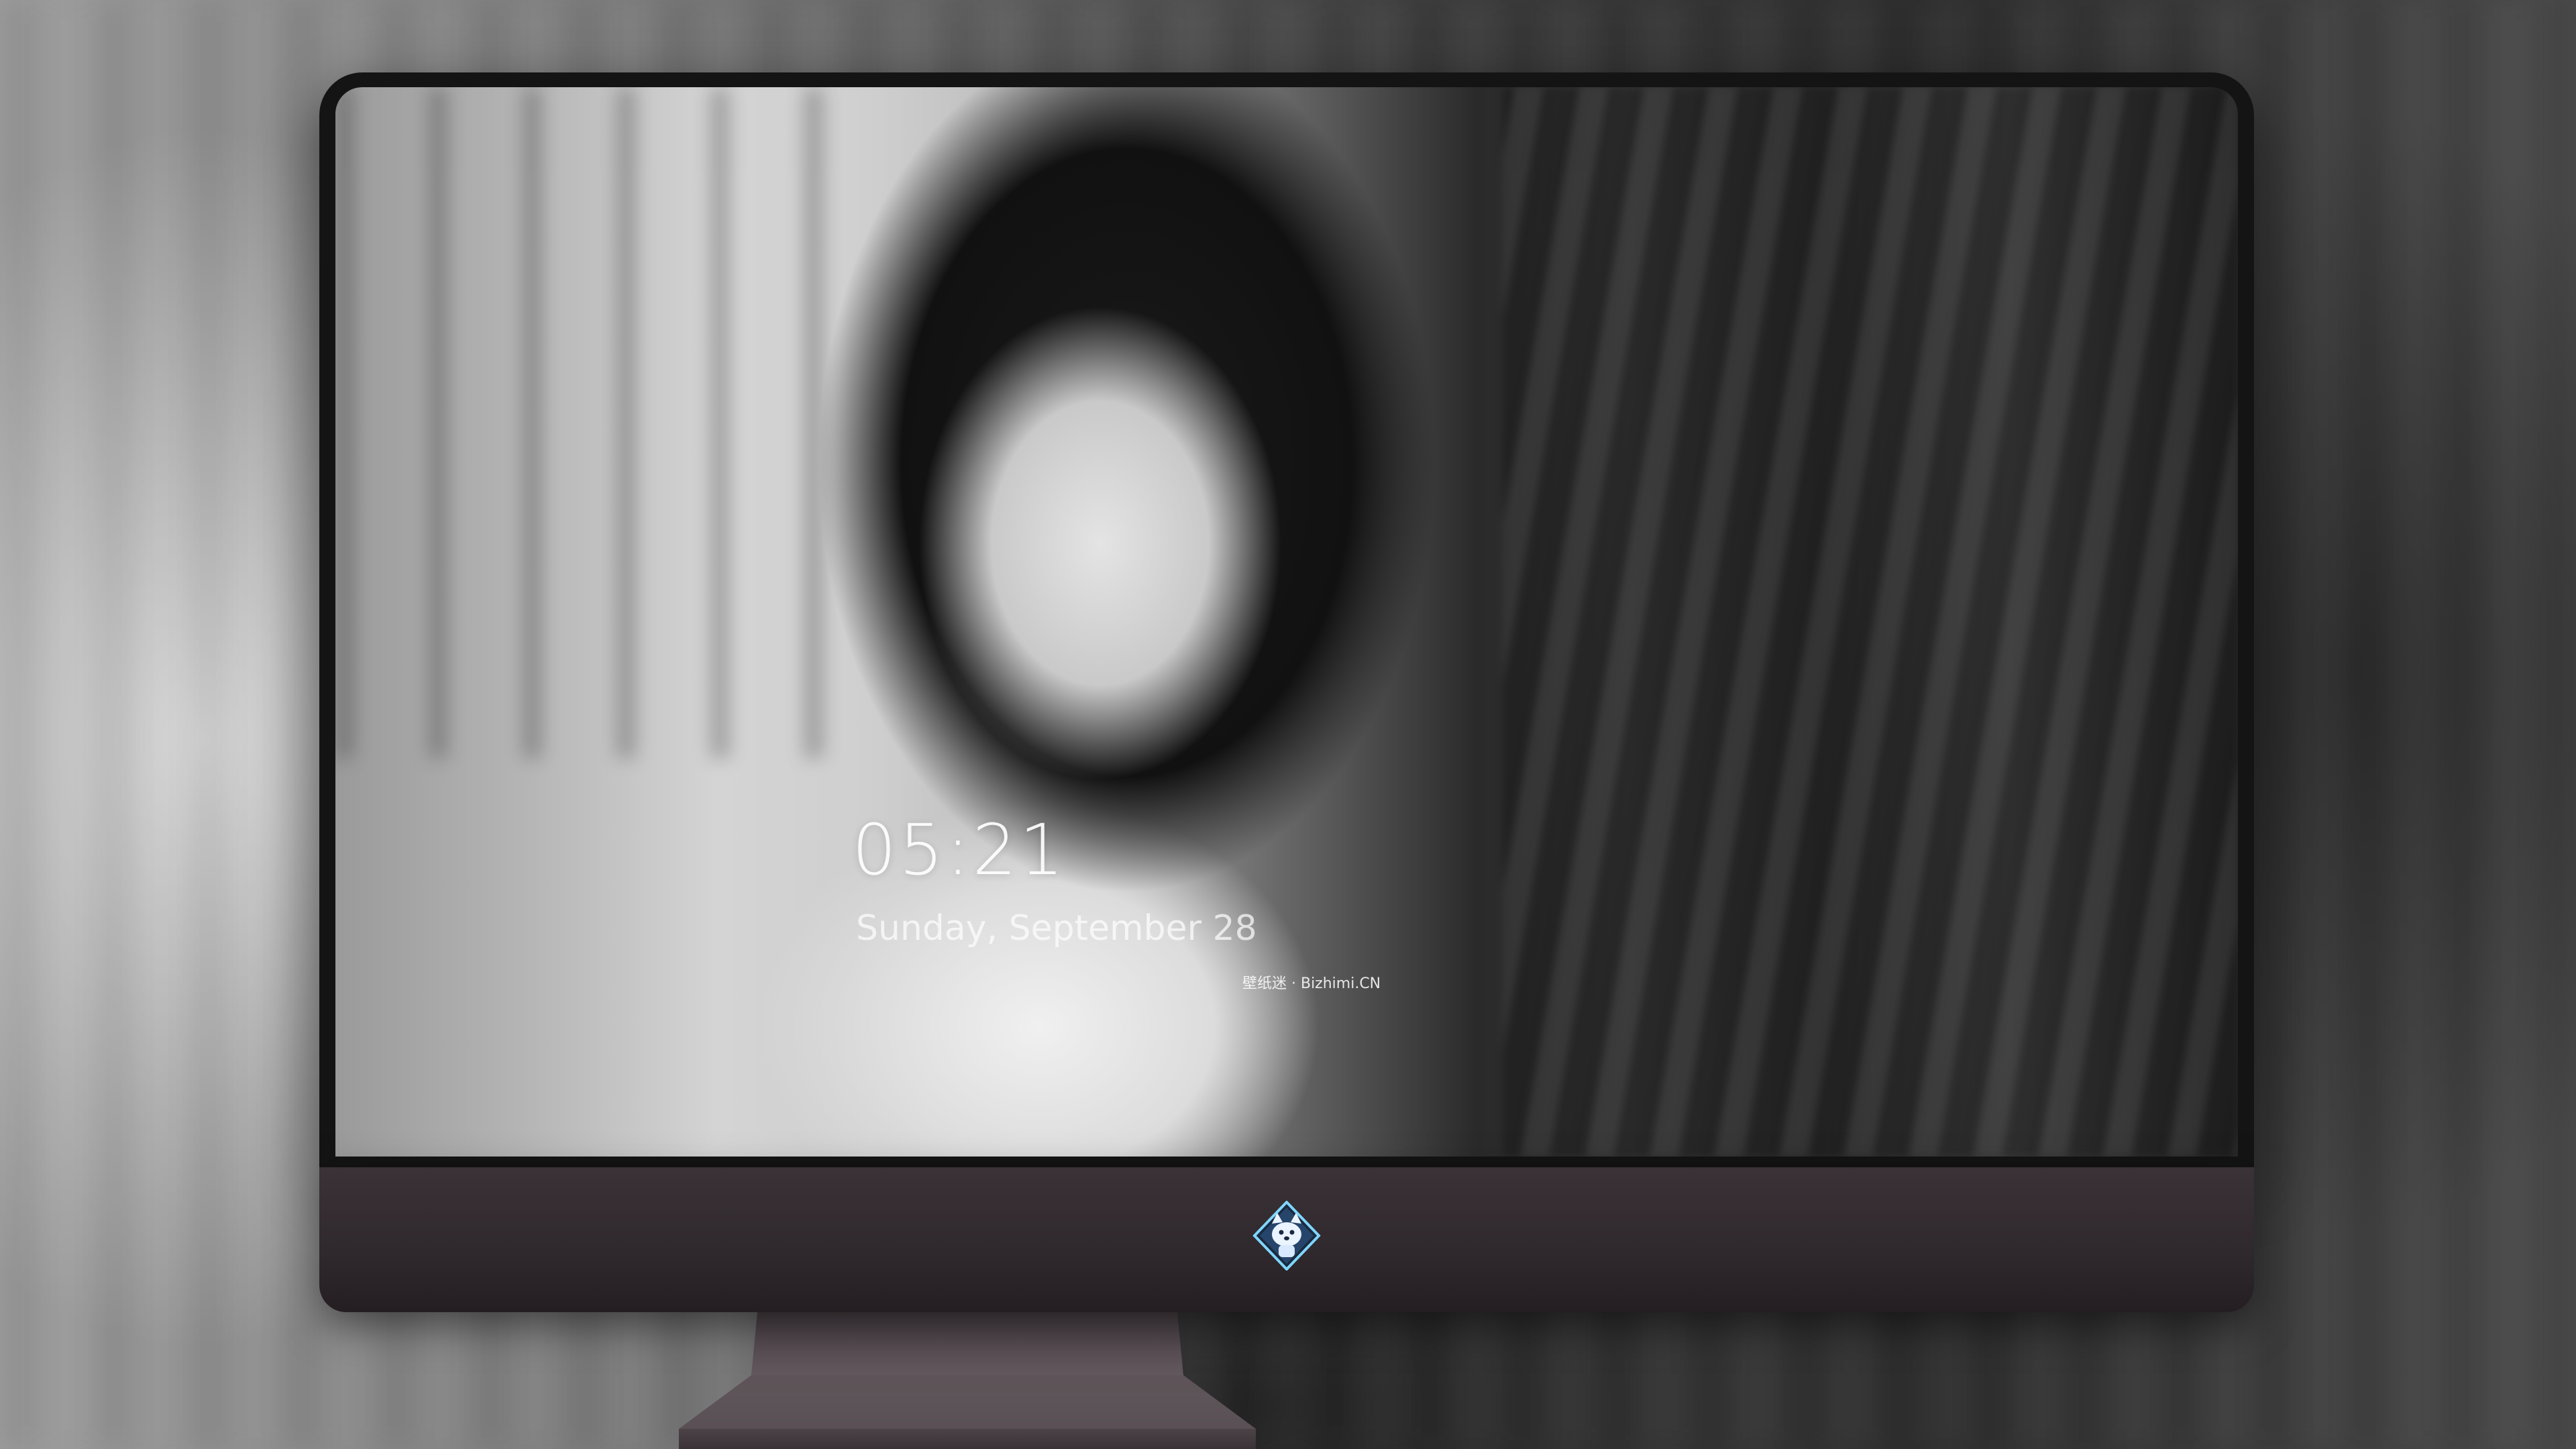 The height and width of the screenshot is (1449, 2576). What do you see at coordinates (959, 850) in the screenshot?
I see `lockscreen-time: 05:21` at bounding box center [959, 850].